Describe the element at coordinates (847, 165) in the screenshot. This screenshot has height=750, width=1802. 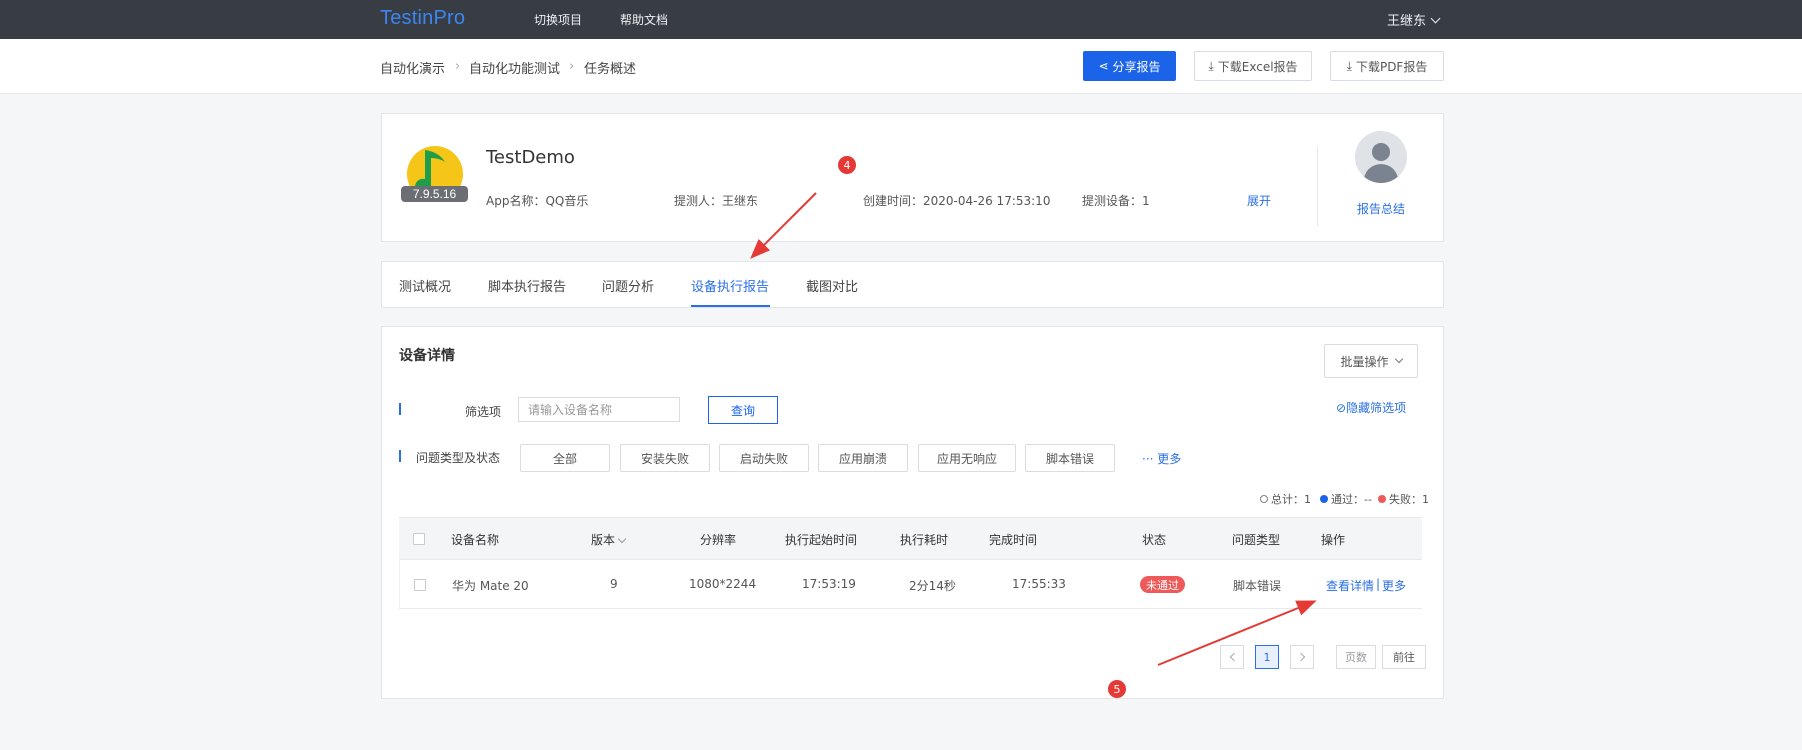
I see `annotation-badge-4: 4` at that location.